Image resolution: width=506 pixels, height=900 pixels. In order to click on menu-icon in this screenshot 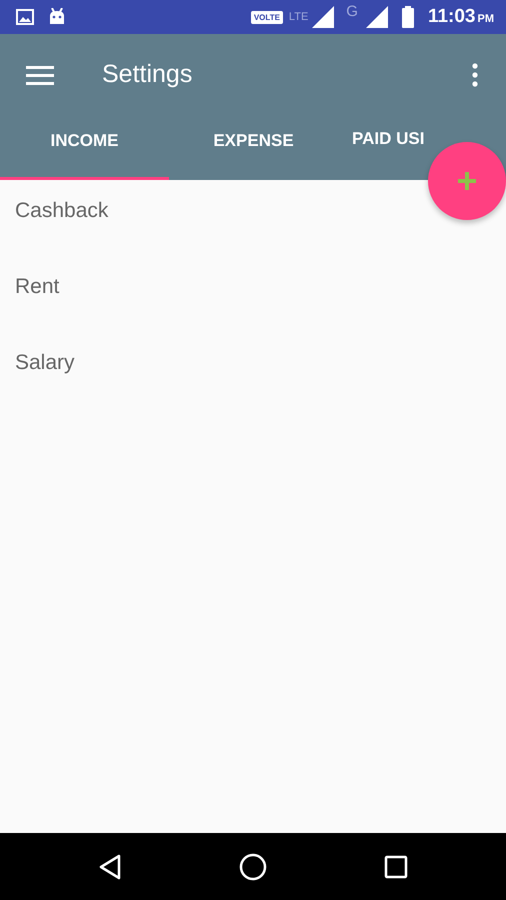, I will do `click(40, 74)`.